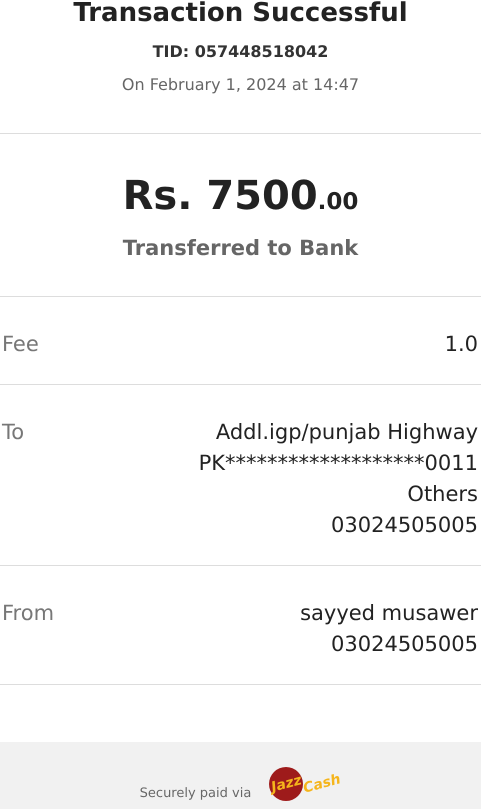 This screenshot has height=809, width=481. Describe the element at coordinates (240, 248) in the screenshot. I see `transfer-description: Transferred to Bank` at that location.